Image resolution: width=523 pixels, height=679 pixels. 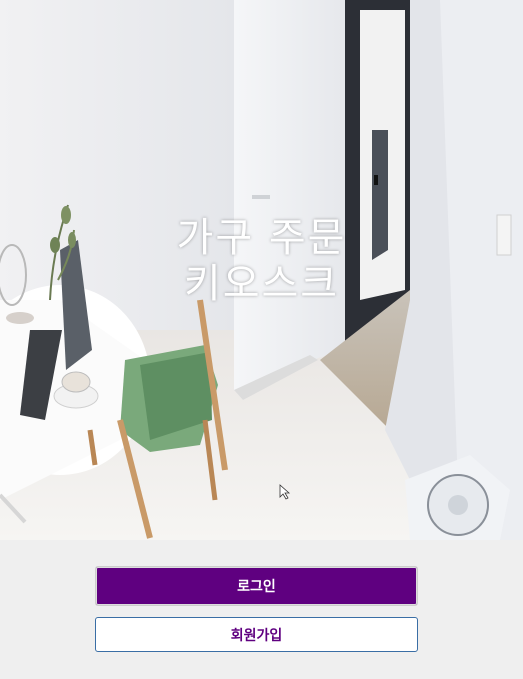 I want to click on title-line-2: 키오스크, so click(x=261, y=284).